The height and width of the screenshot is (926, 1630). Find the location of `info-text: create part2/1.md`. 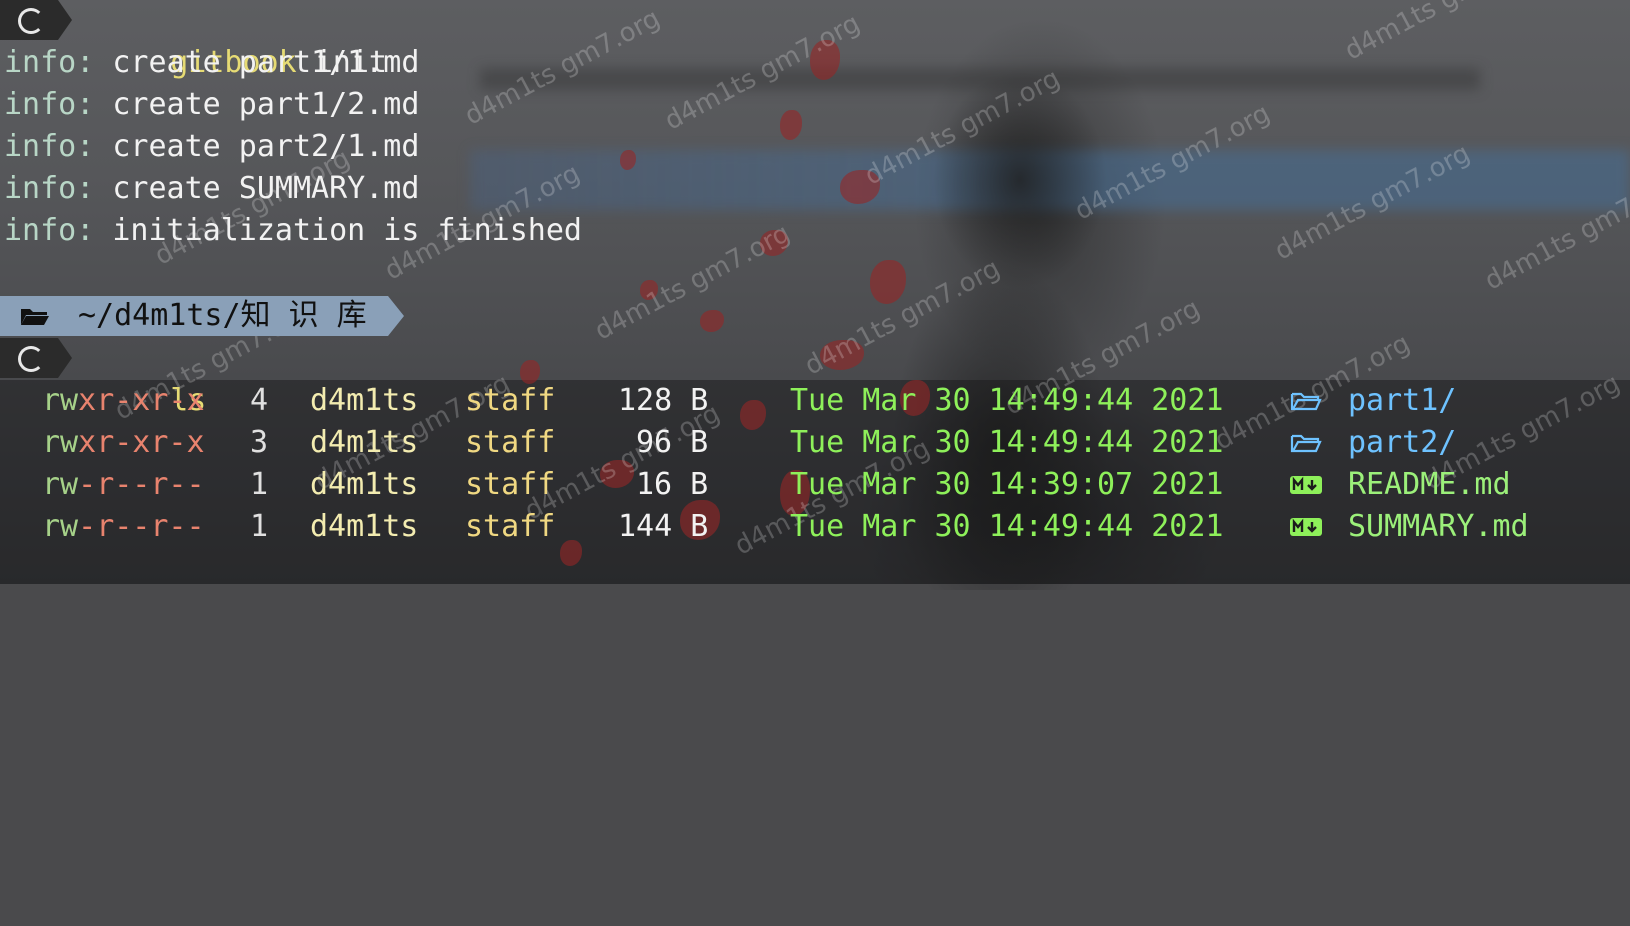

info-text: create part2/1.md is located at coordinates (257, 146).